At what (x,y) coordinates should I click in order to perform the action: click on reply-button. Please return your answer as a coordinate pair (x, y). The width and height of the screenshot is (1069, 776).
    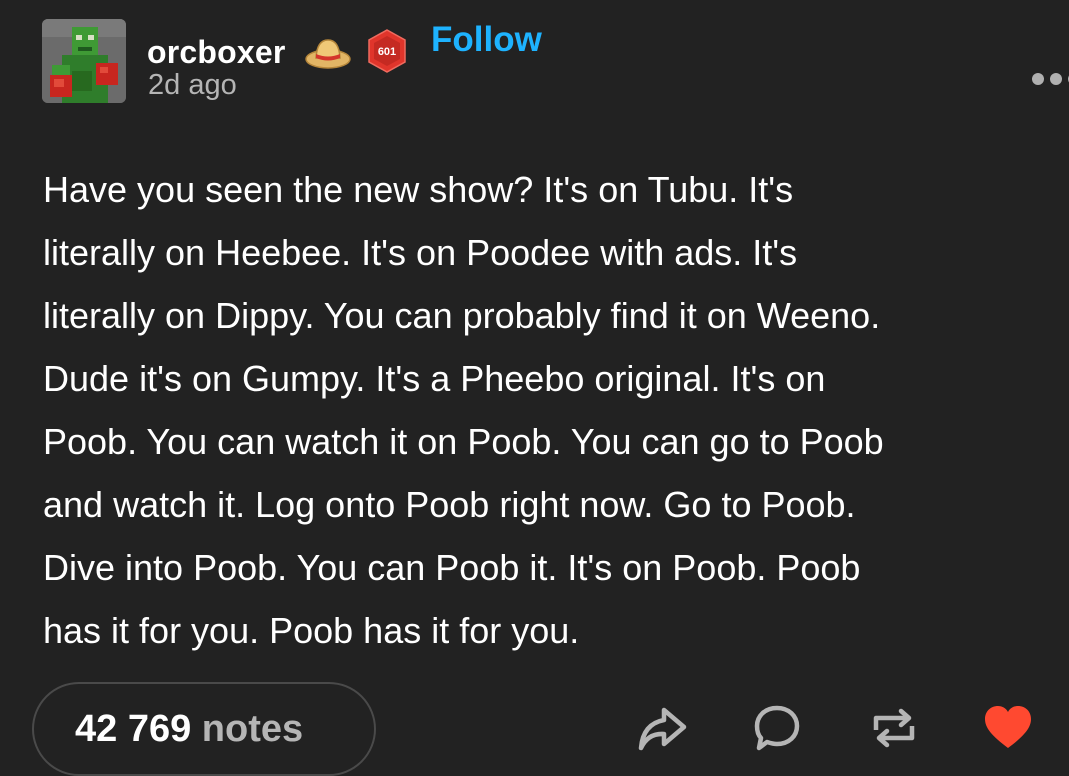
    Looking at the image, I should click on (777, 728).